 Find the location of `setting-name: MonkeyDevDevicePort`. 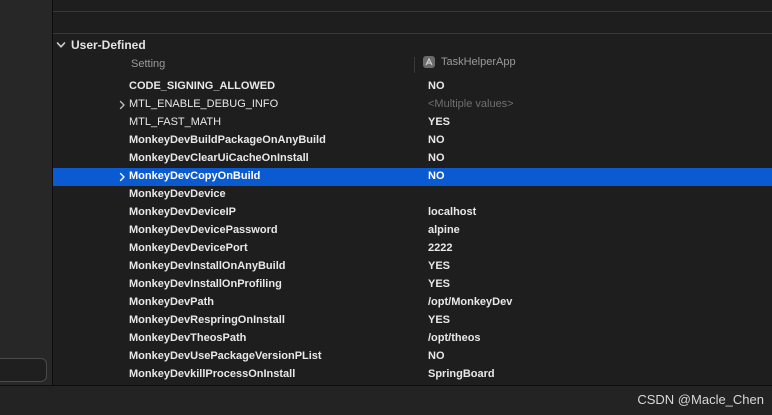

setting-name: MonkeyDevDevicePort is located at coordinates (188, 248).